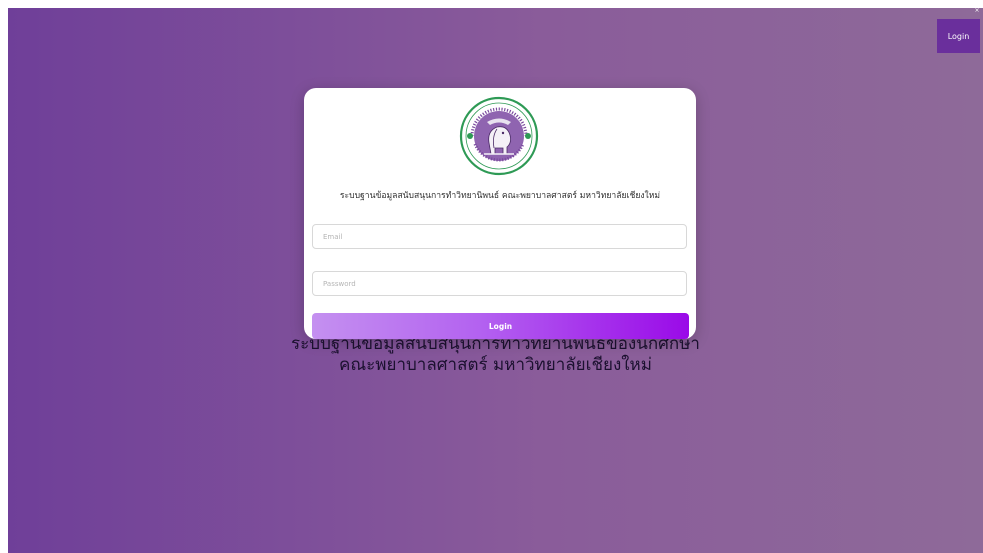  Describe the element at coordinates (958, 36) in the screenshot. I see `header-login-button: Login` at that location.